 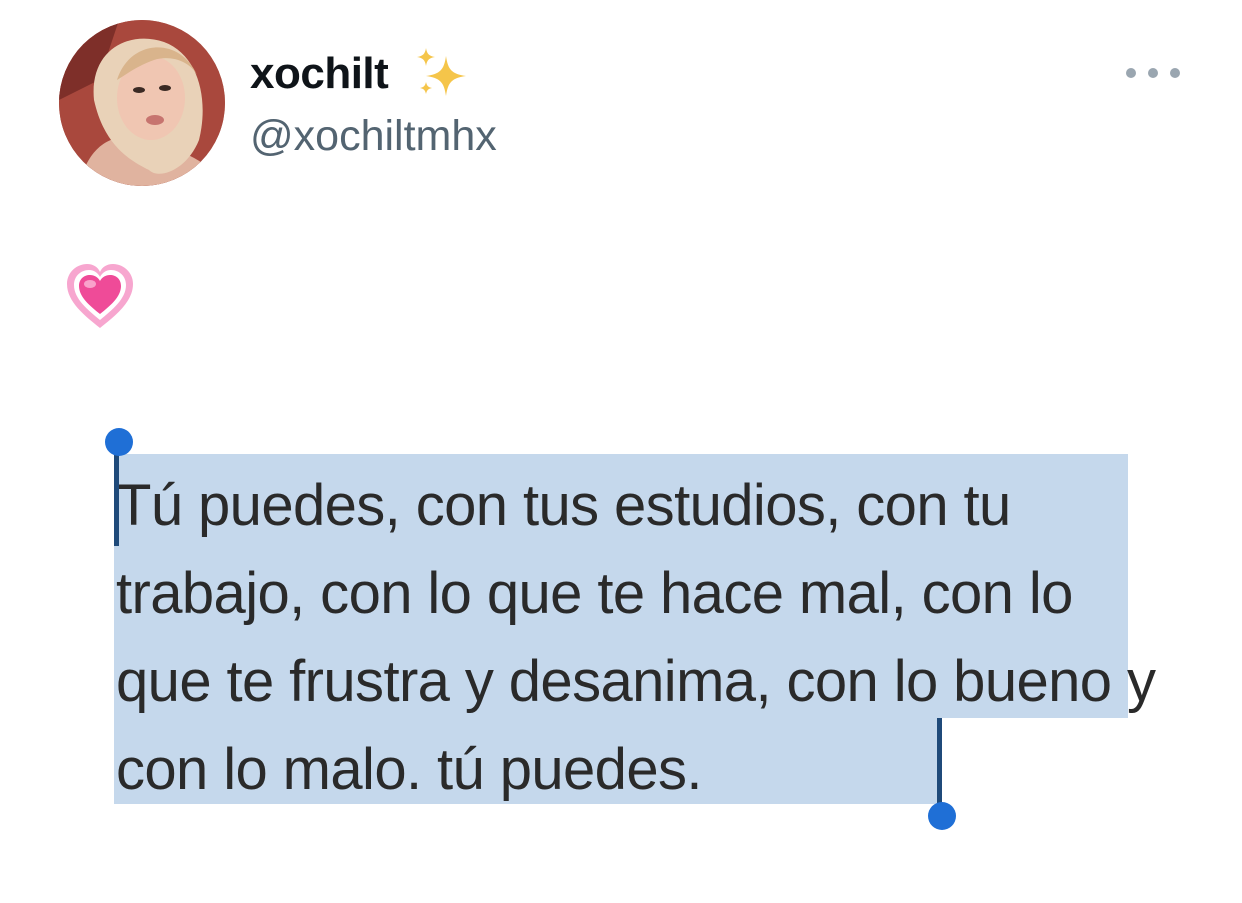 What do you see at coordinates (119, 442) in the screenshot?
I see `selection-start-handle` at bounding box center [119, 442].